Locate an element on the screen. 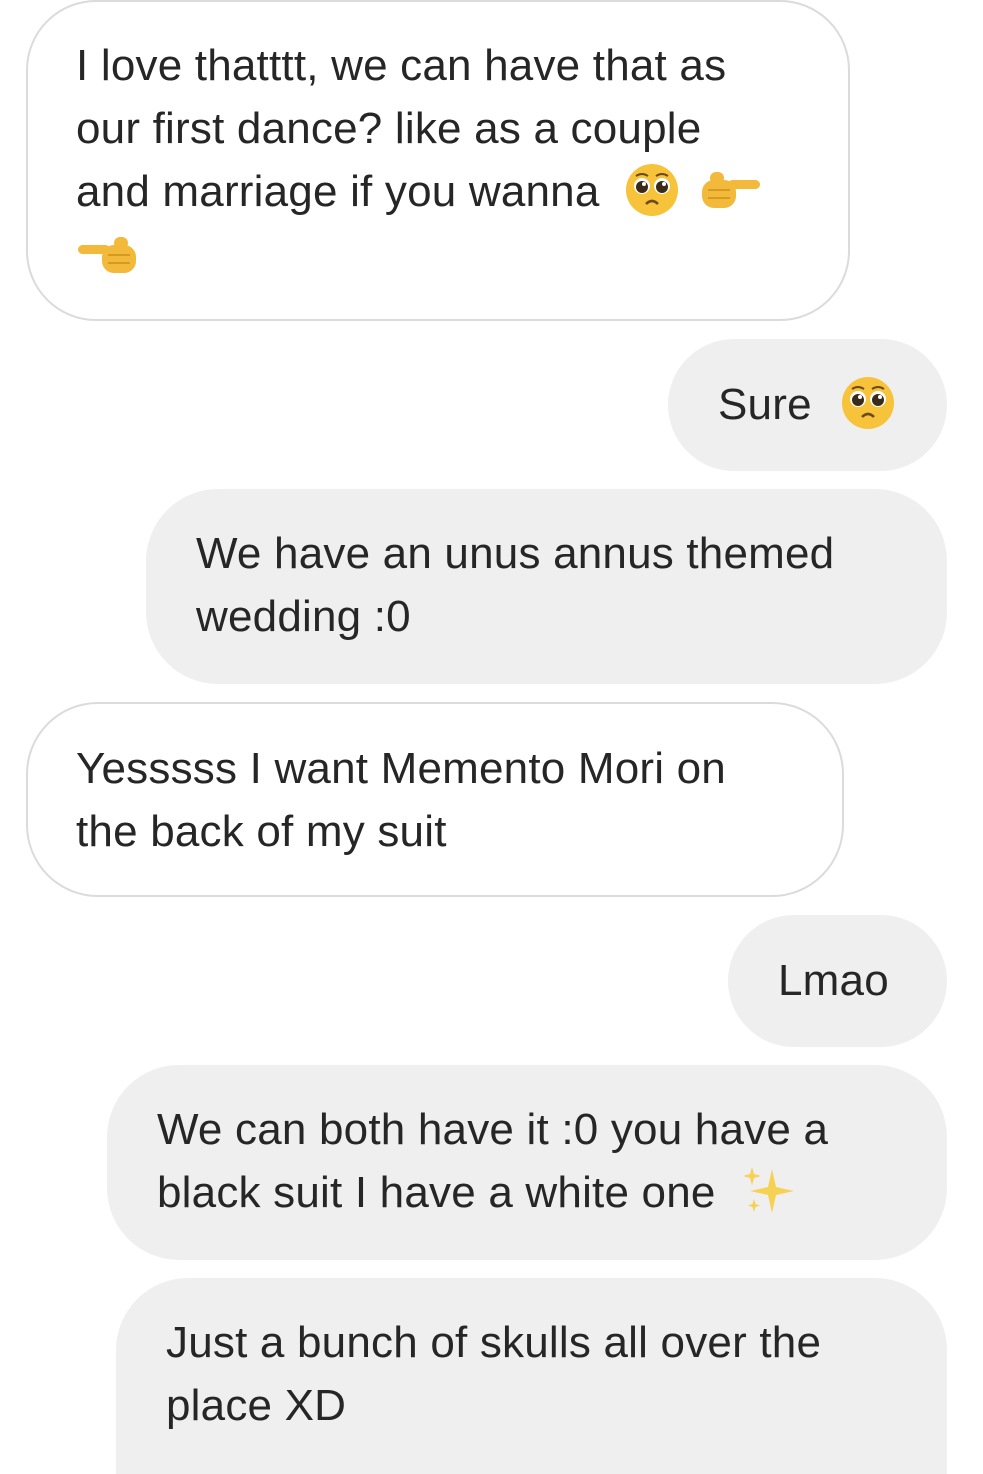  message-text-line: We can both have it :0 you have a is located at coordinates (493, 1129).